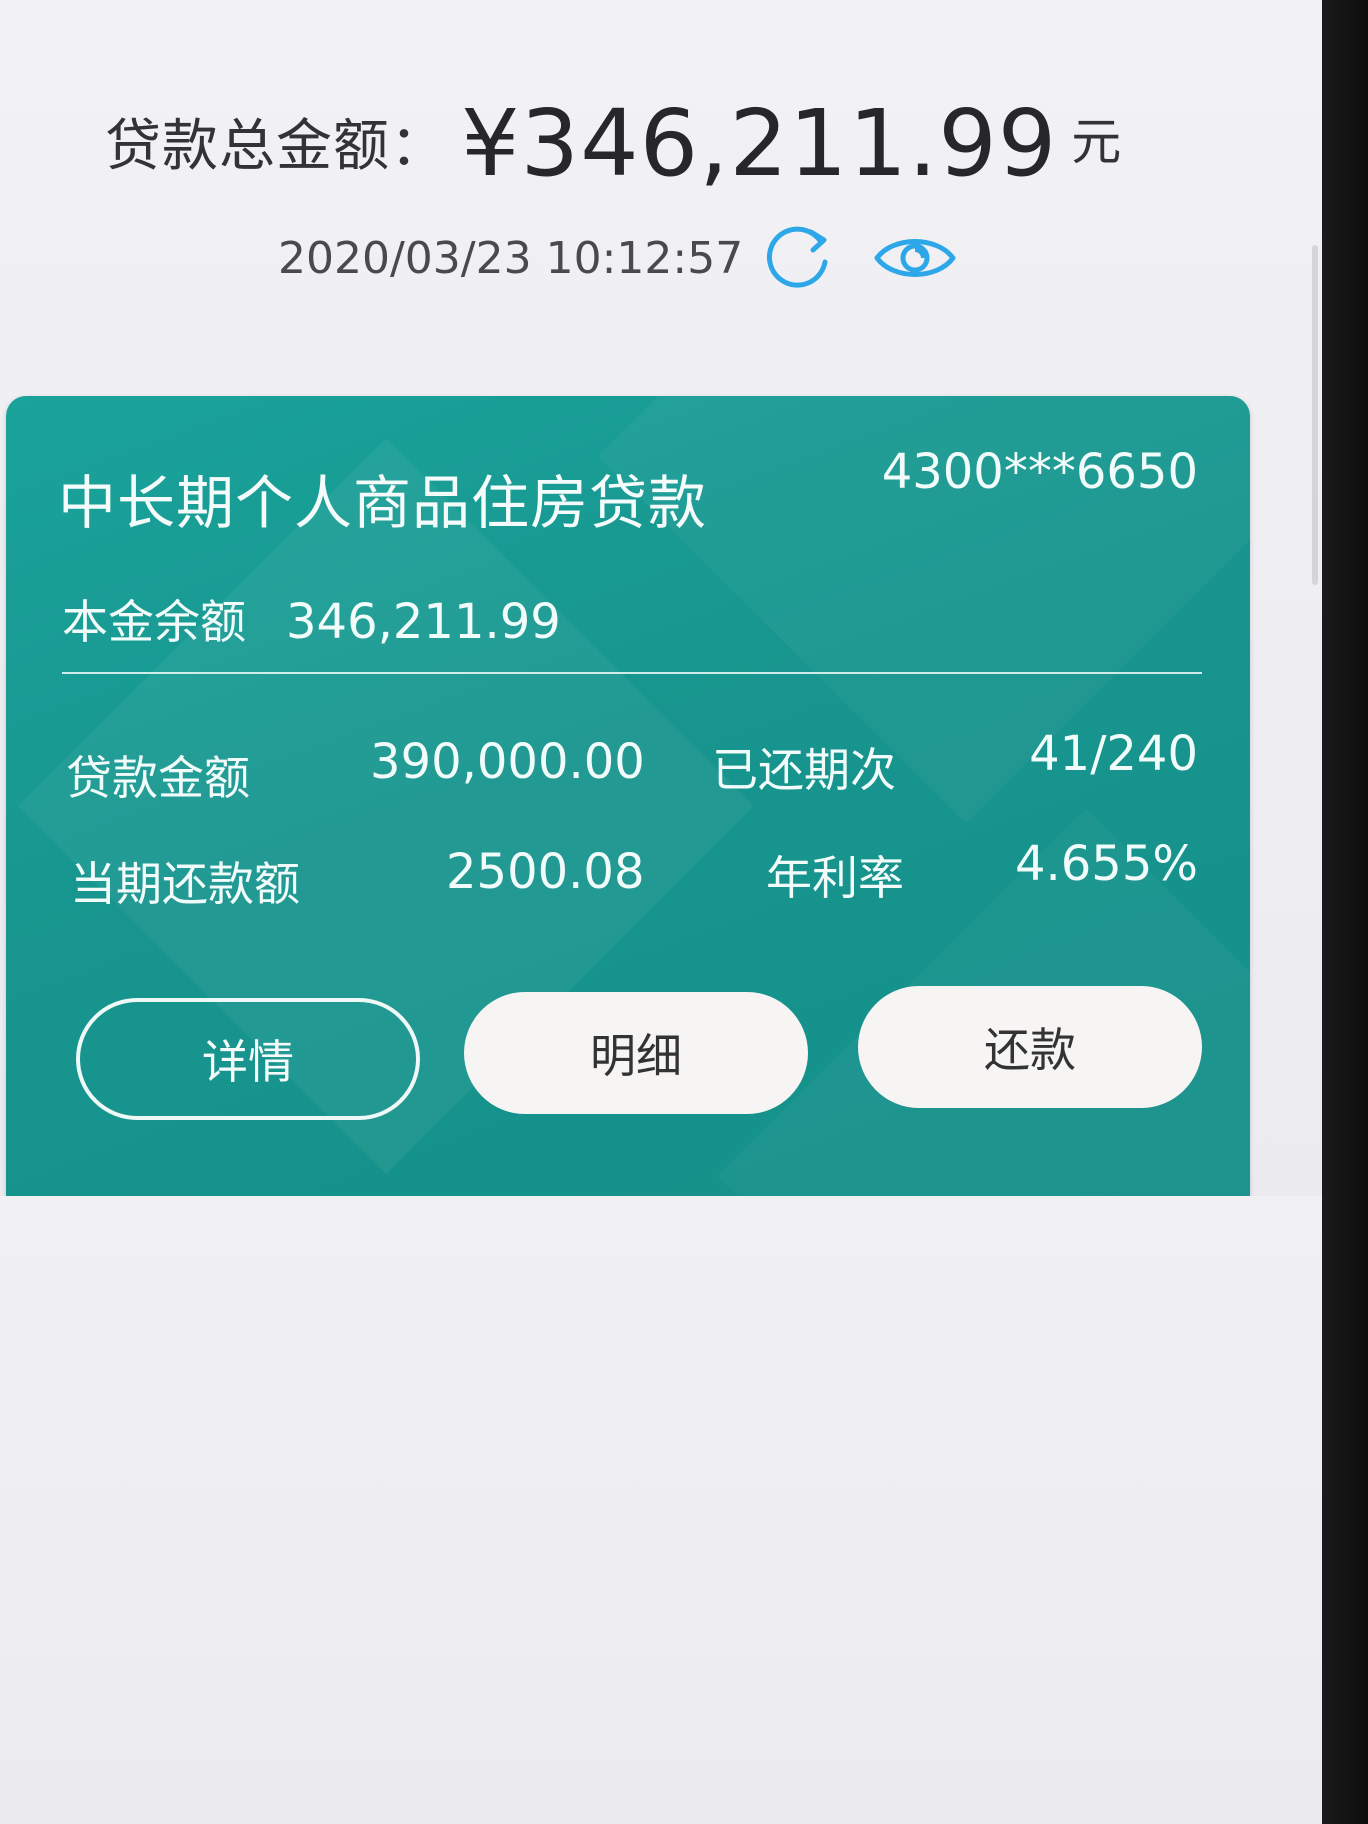  What do you see at coordinates (248, 1059) in the screenshot?
I see `detail-button: 详情` at bounding box center [248, 1059].